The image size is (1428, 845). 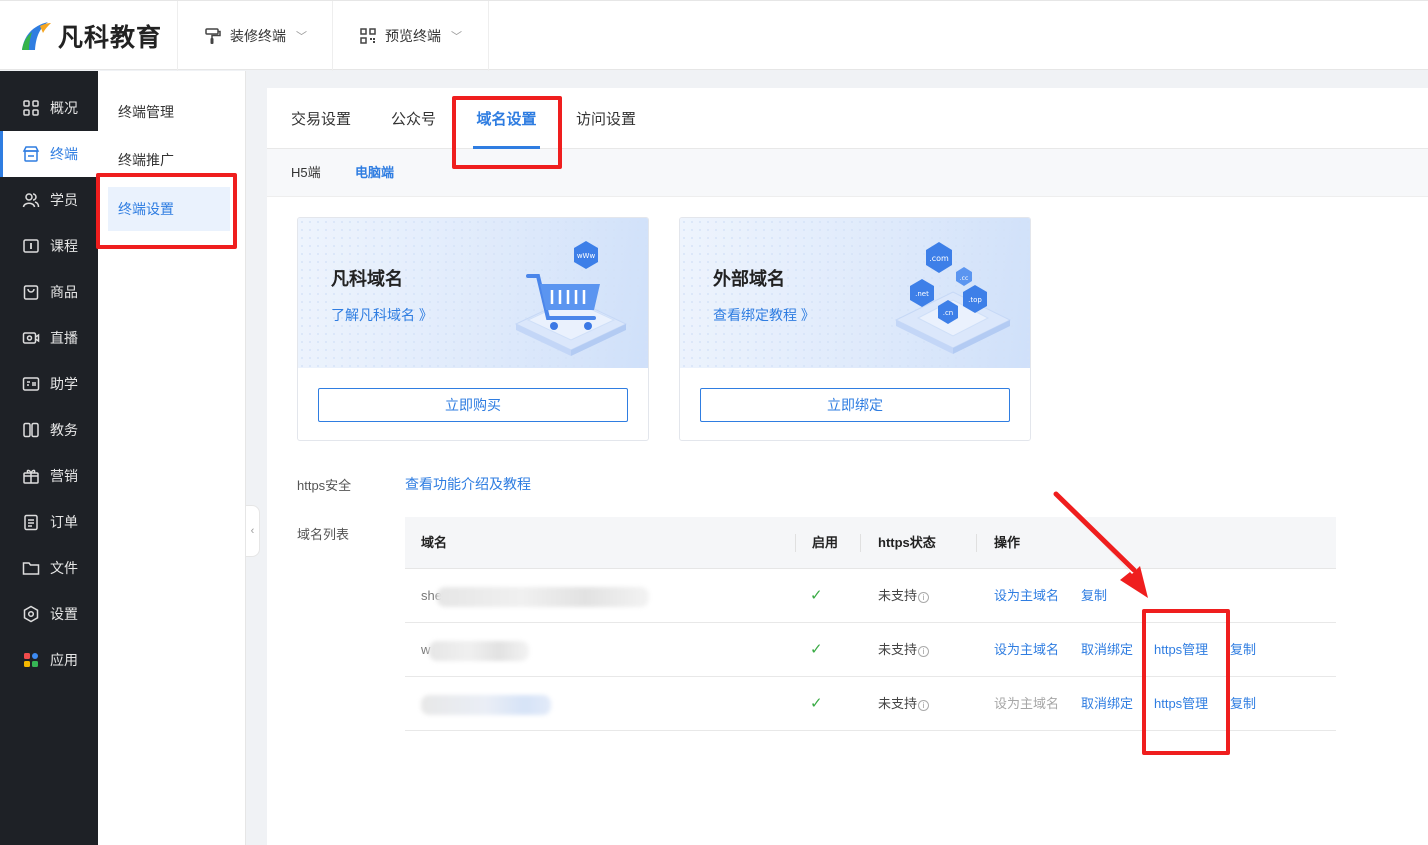 I want to click on subtab-pc: 电脑端, so click(x=374, y=173).